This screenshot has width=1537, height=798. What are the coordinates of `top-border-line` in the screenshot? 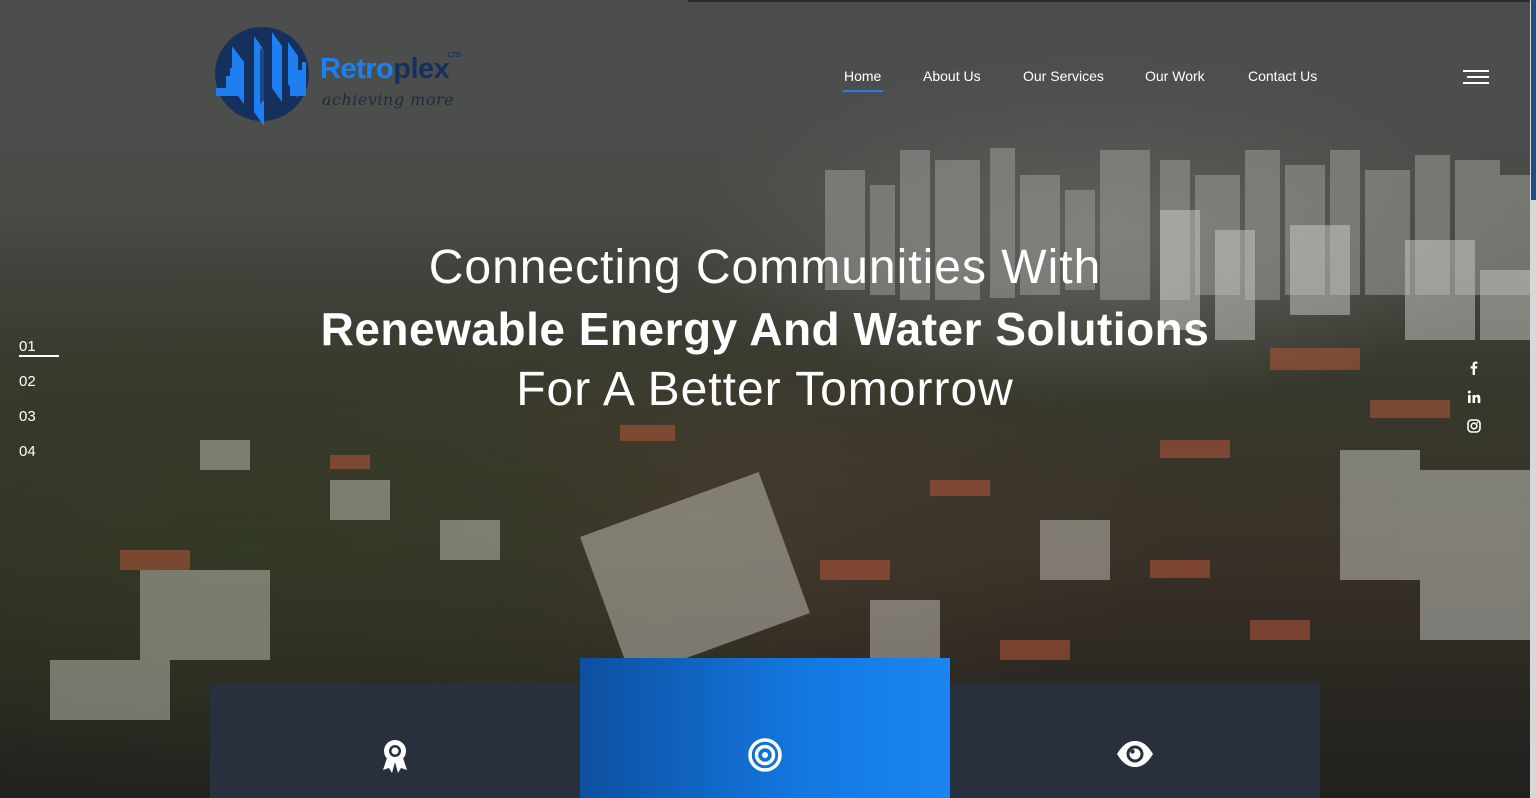 It's located at (1112, 1).